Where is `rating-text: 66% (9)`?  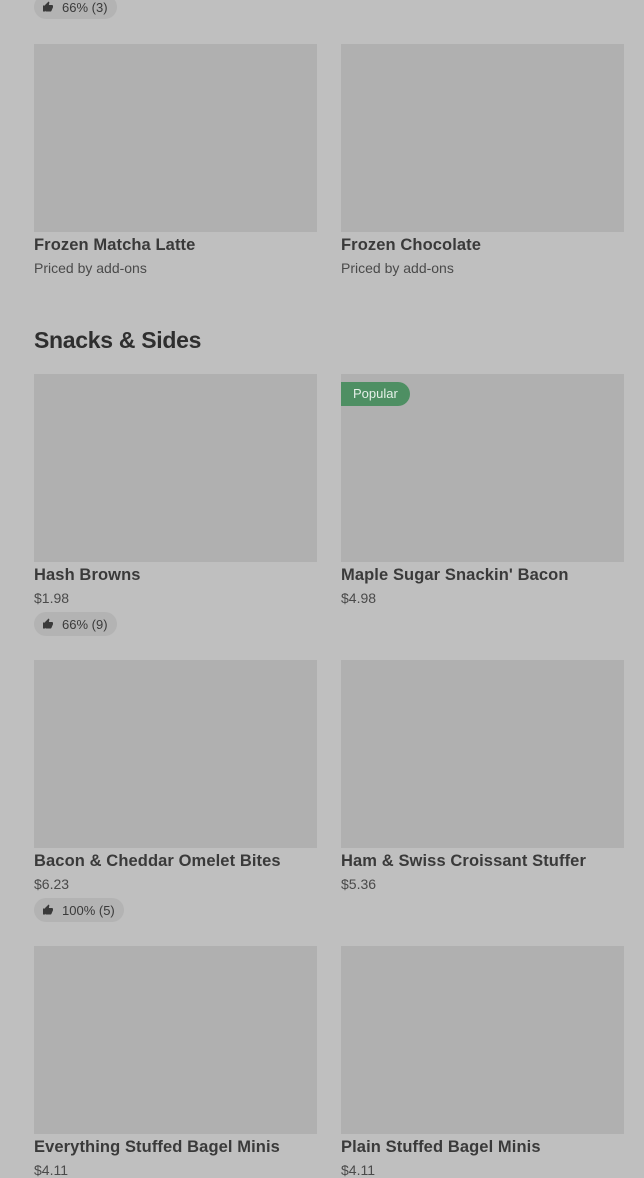
rating-text: 66% (9) is located at coordinates (85, 624).